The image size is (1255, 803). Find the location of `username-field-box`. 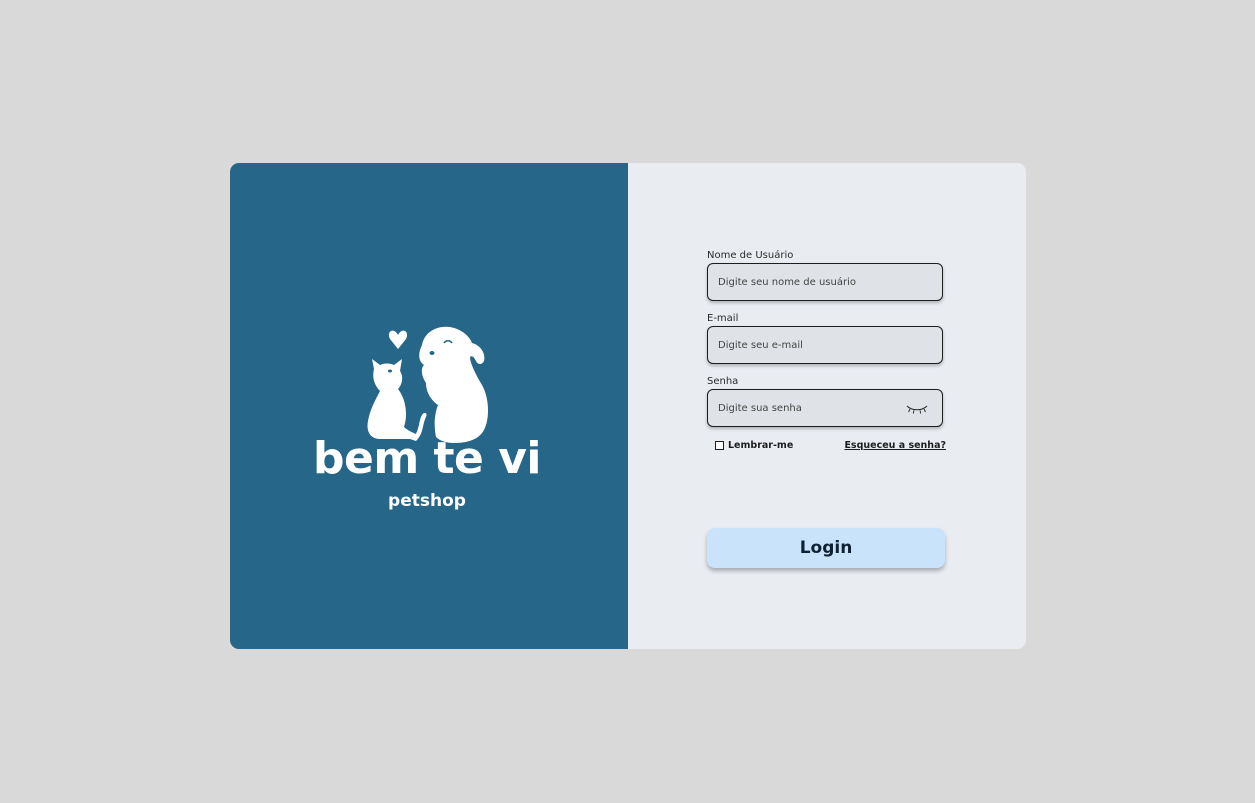

username-field-box is located at coordinates (825, 282).